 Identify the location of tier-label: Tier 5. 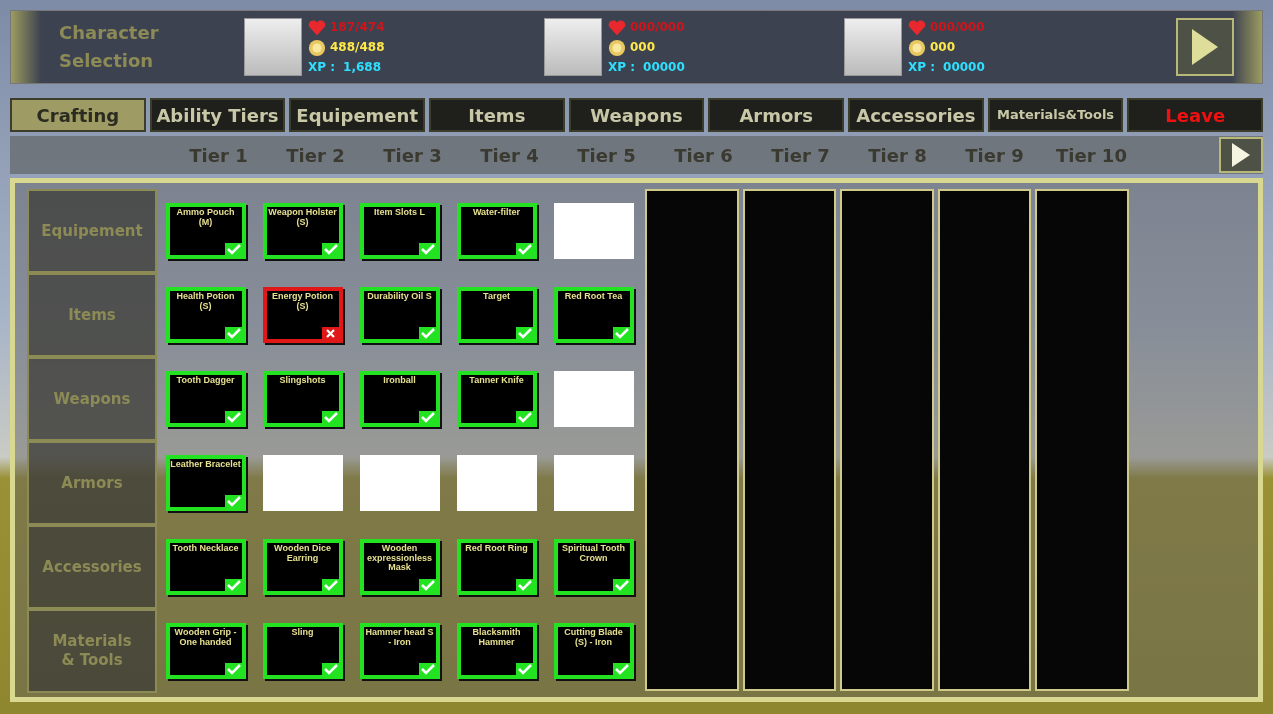
(606, 155).